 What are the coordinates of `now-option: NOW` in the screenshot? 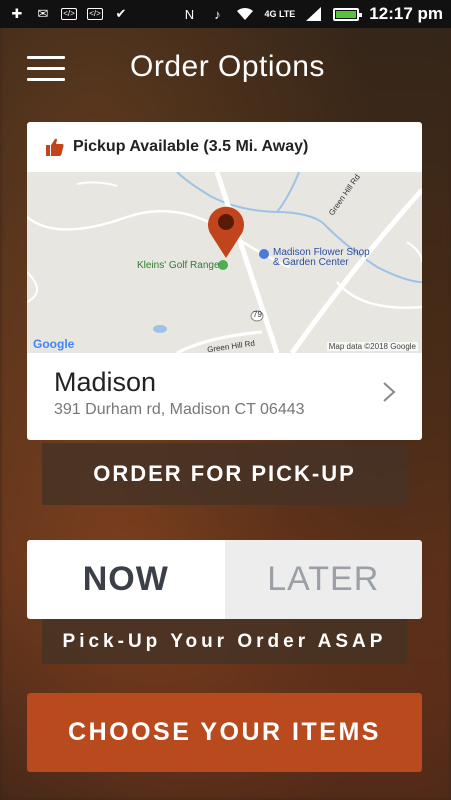 It's located at (126, 579).